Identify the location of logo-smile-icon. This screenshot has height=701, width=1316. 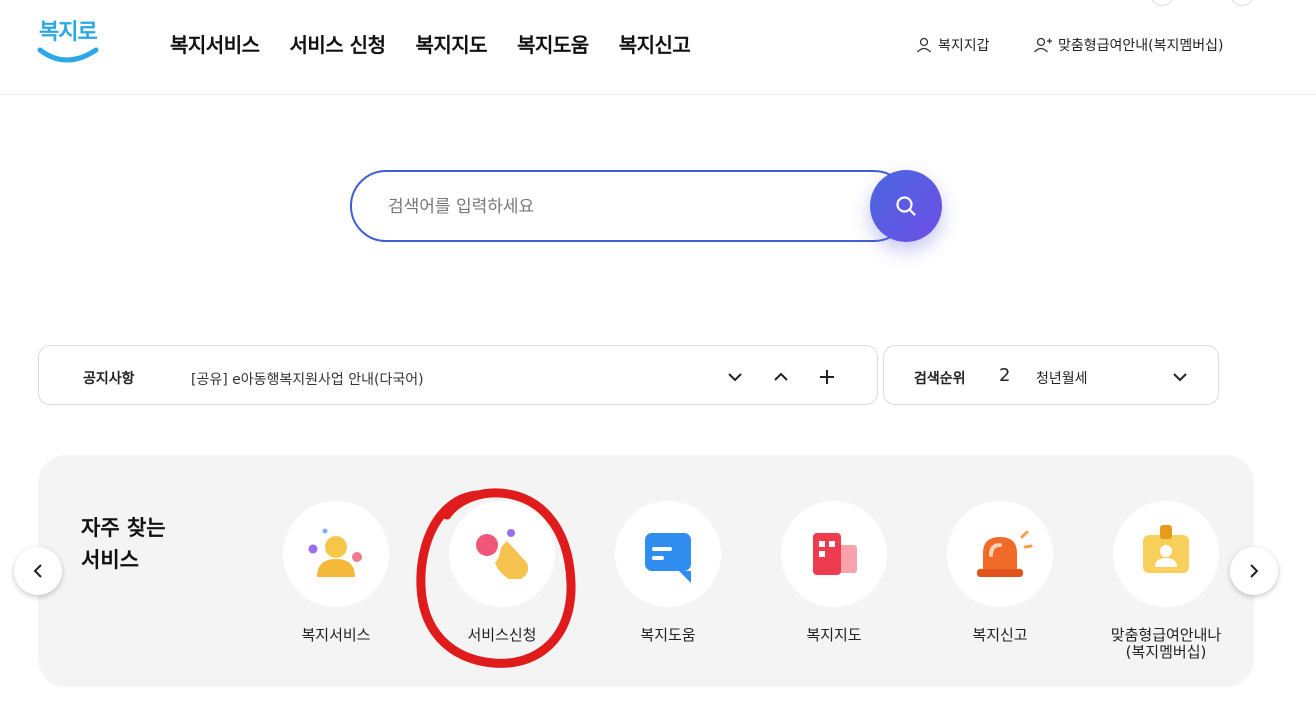
(68, 55).